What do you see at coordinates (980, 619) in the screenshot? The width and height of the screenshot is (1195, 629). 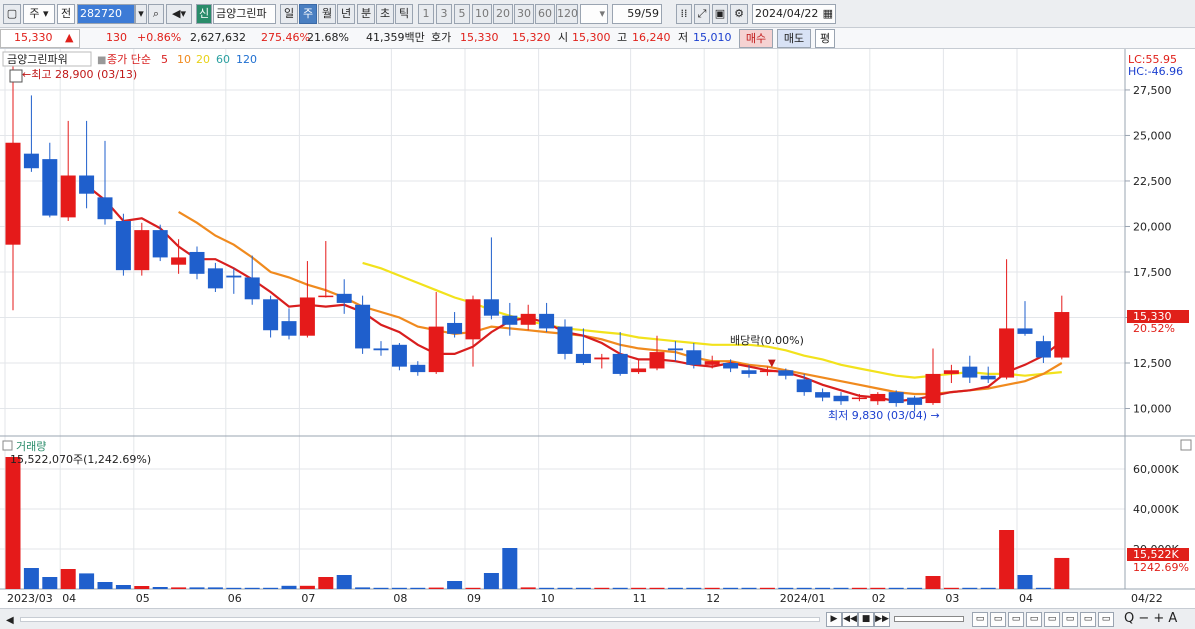 I see `layout-icon-1: ▭` at bounding box center [980, 619].